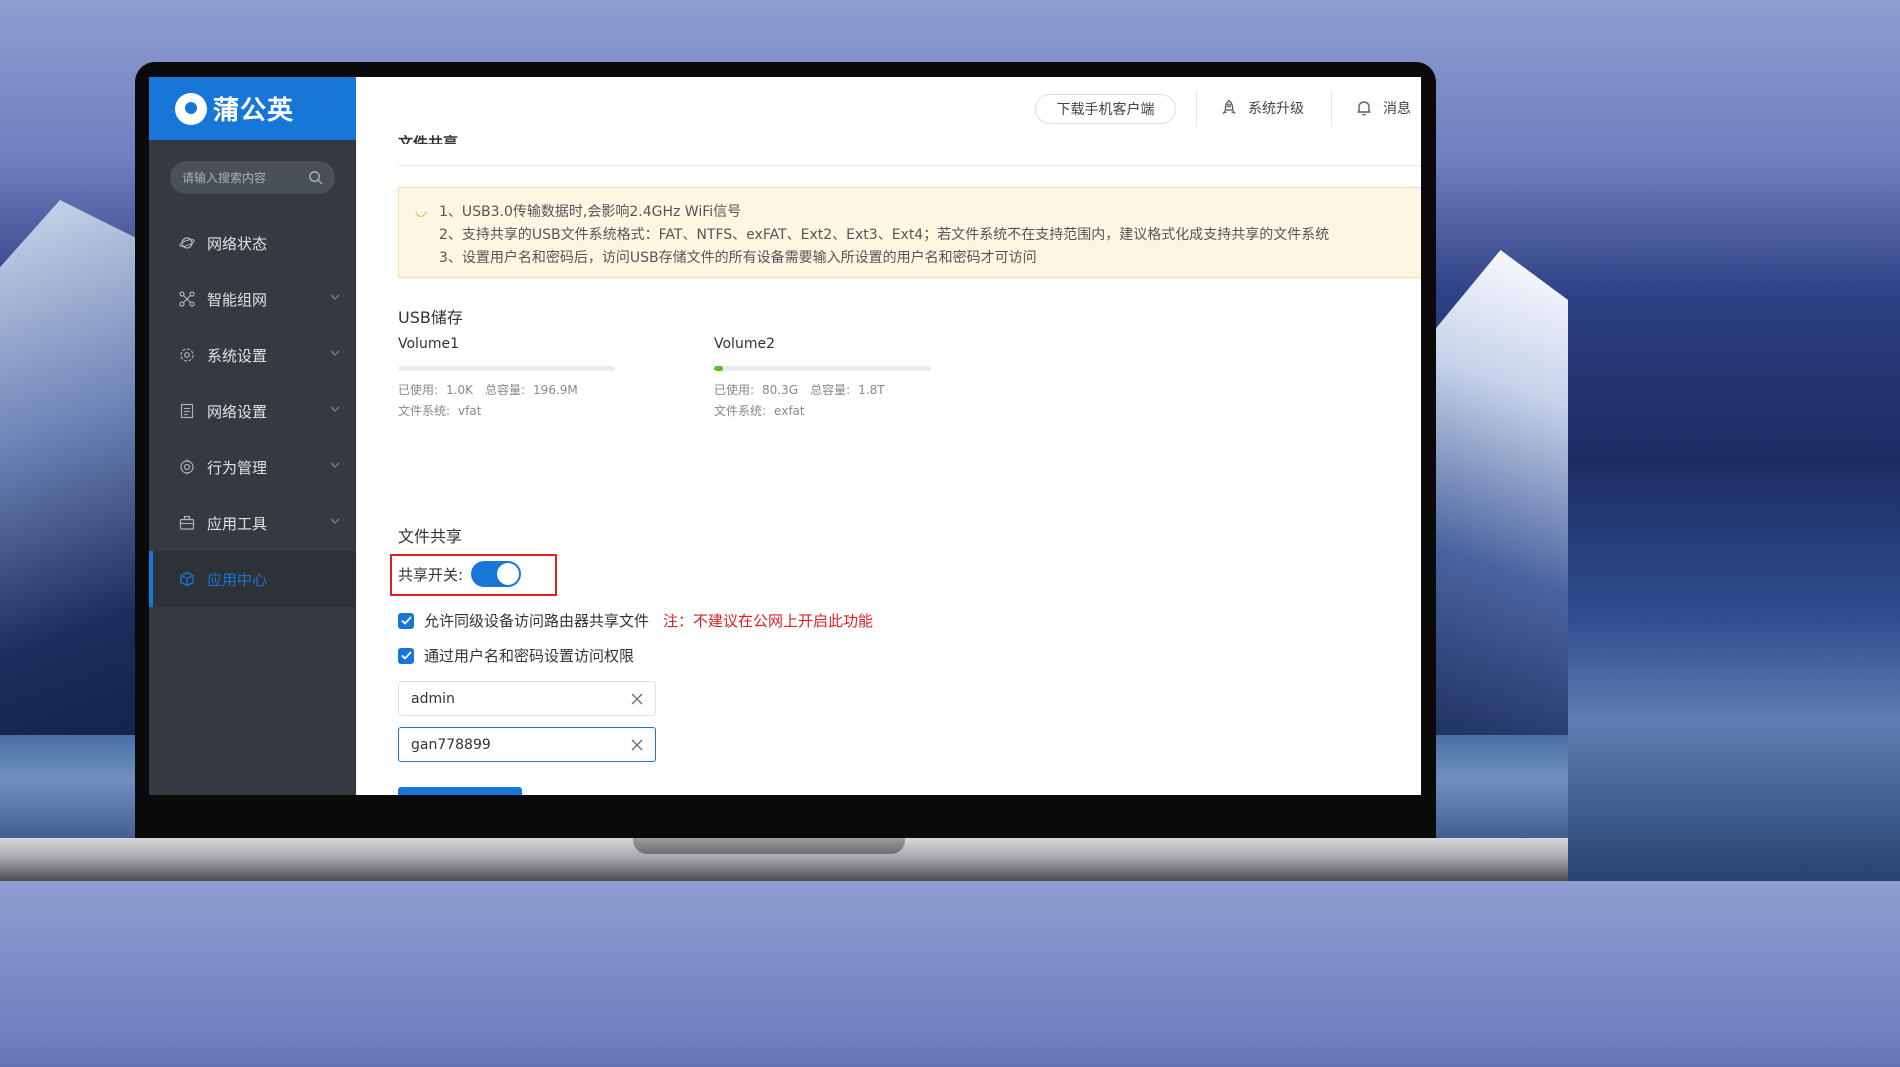 The width and height of the screenshot is (1900, 1067). What do you see at coordinates (237, 243) in the screenshot?
I see `sidebar-item-label: 网络状态` at bounding box center [237, 243].